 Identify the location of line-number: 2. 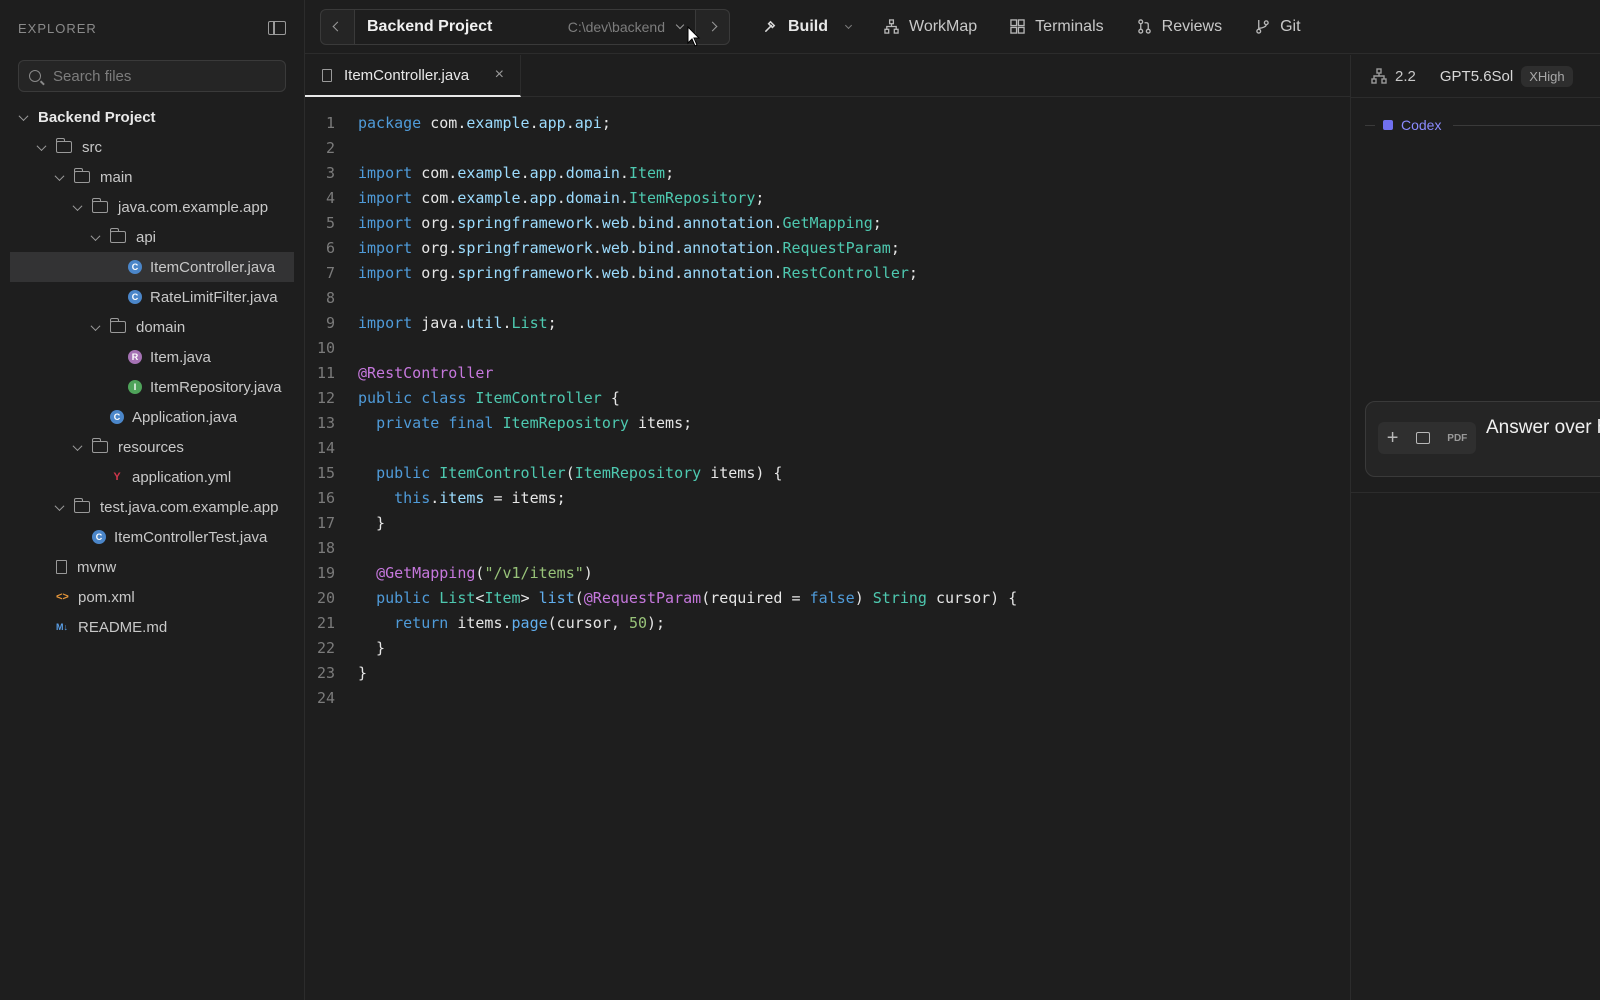
(330, 148).